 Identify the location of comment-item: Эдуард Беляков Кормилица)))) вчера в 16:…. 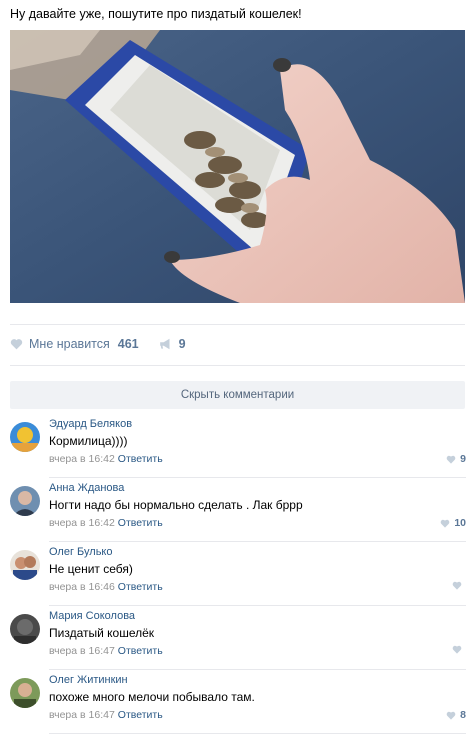
(238, 446).